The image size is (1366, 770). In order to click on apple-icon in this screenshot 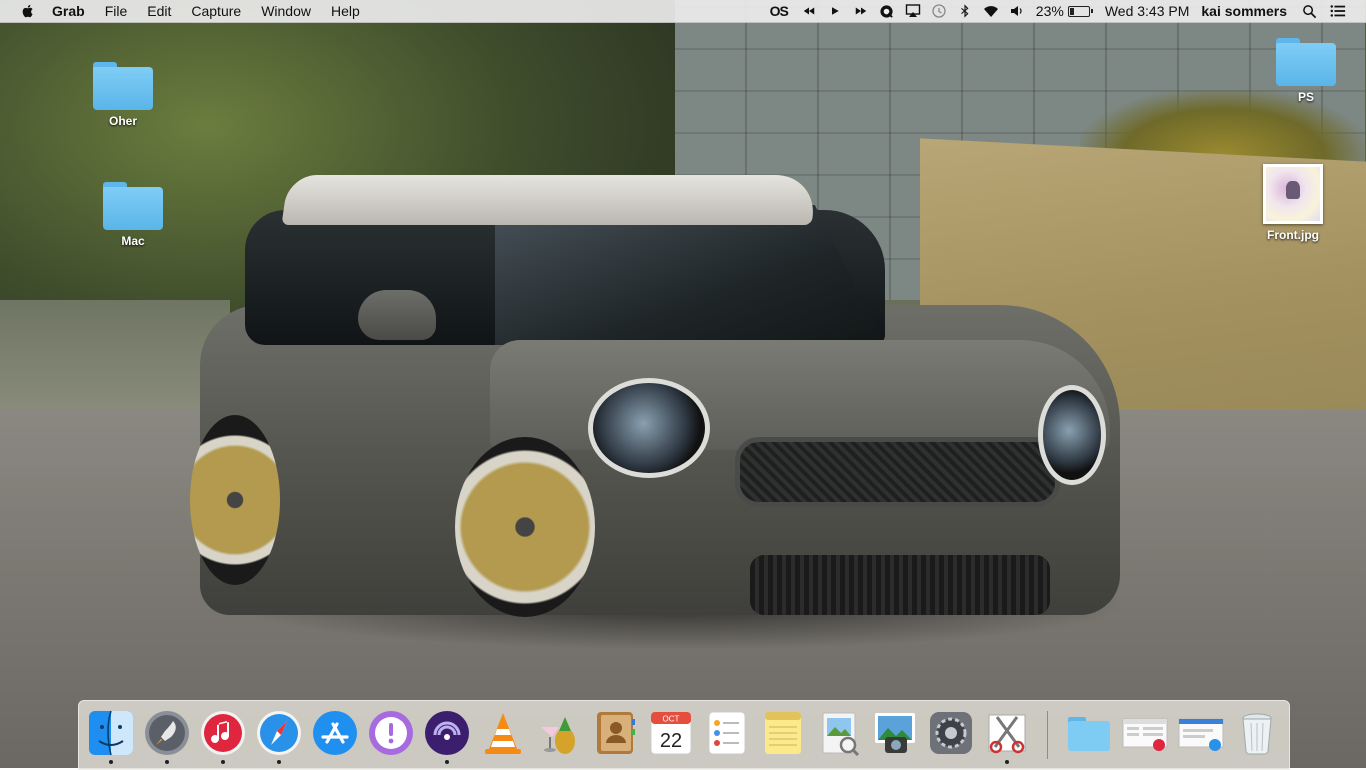, I will do `click(28, 11)`.